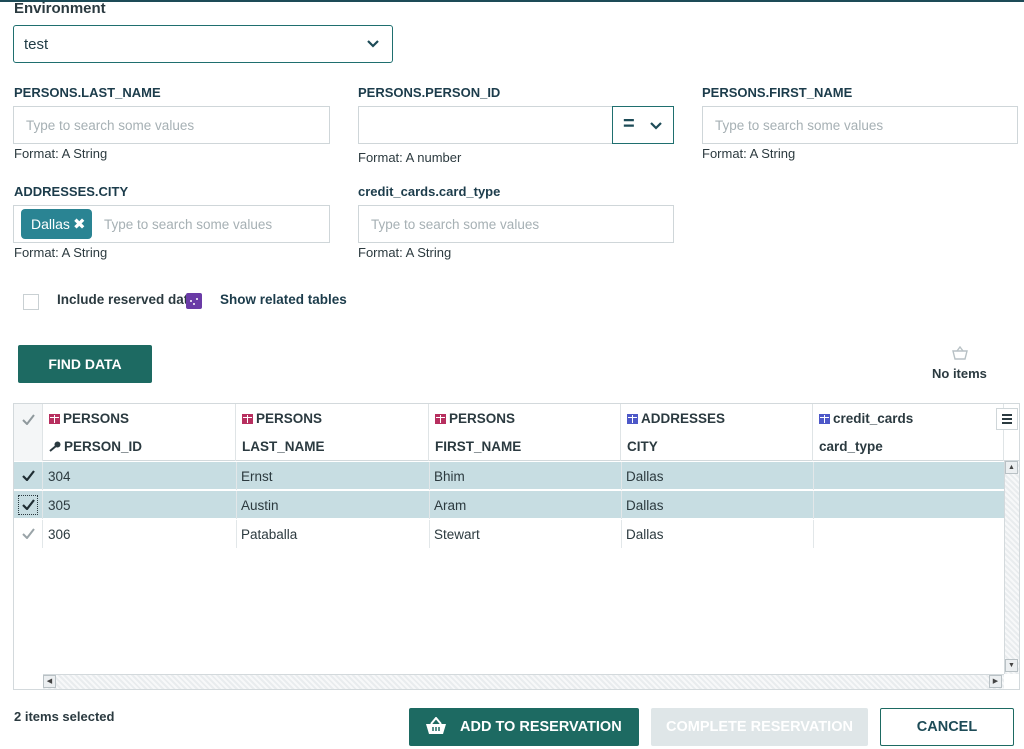  What do you see at coordinates (59, 505) in the screenshot?
I see `cell-person-id: 305` at bounding box center [59, 505].